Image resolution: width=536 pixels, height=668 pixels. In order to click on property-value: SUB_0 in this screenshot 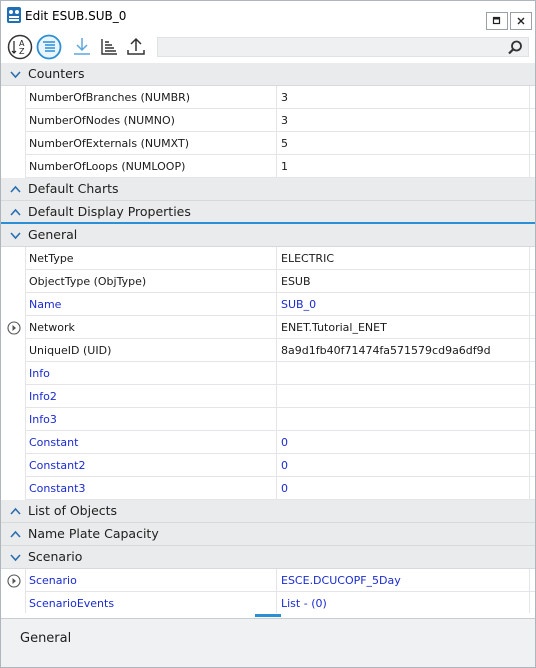, I will do `click(298, 304)`.